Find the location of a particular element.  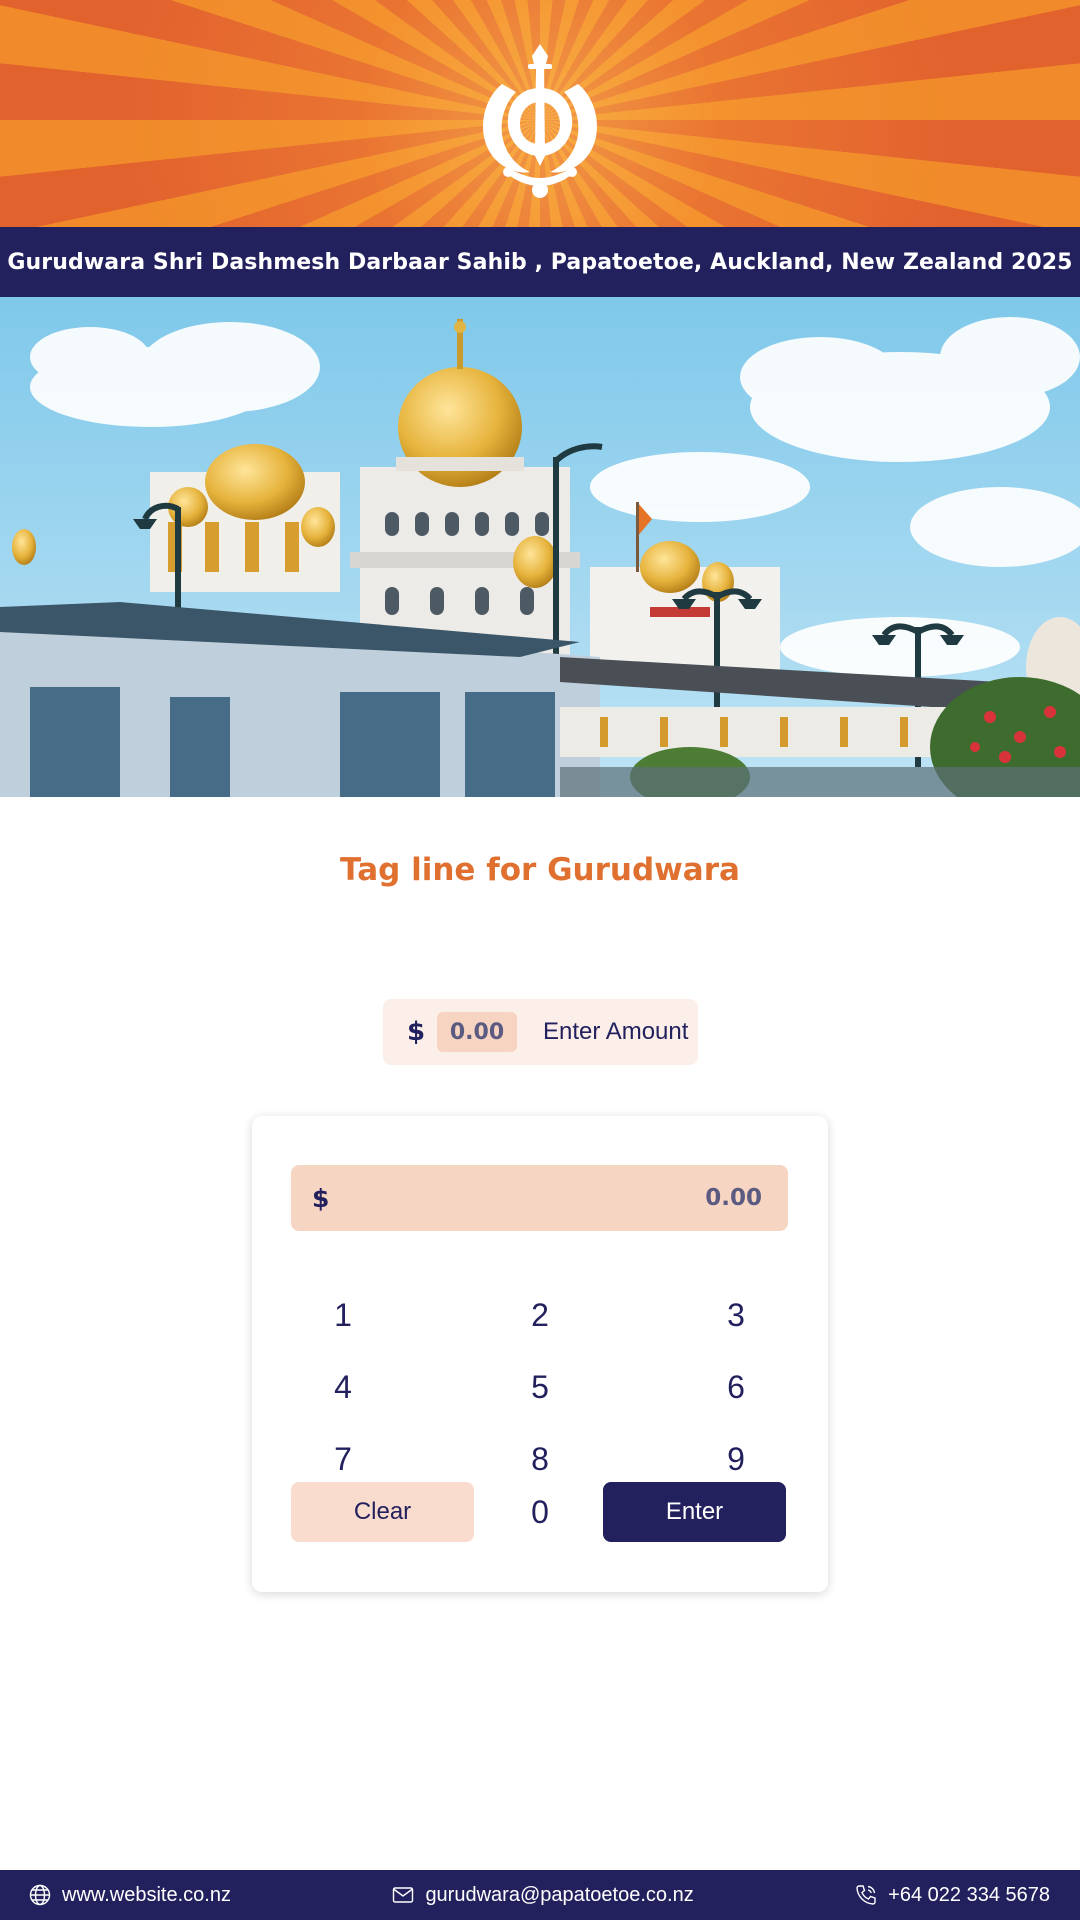

tagline: Tag line for Gurudwara is located at coordinates (540, 870).